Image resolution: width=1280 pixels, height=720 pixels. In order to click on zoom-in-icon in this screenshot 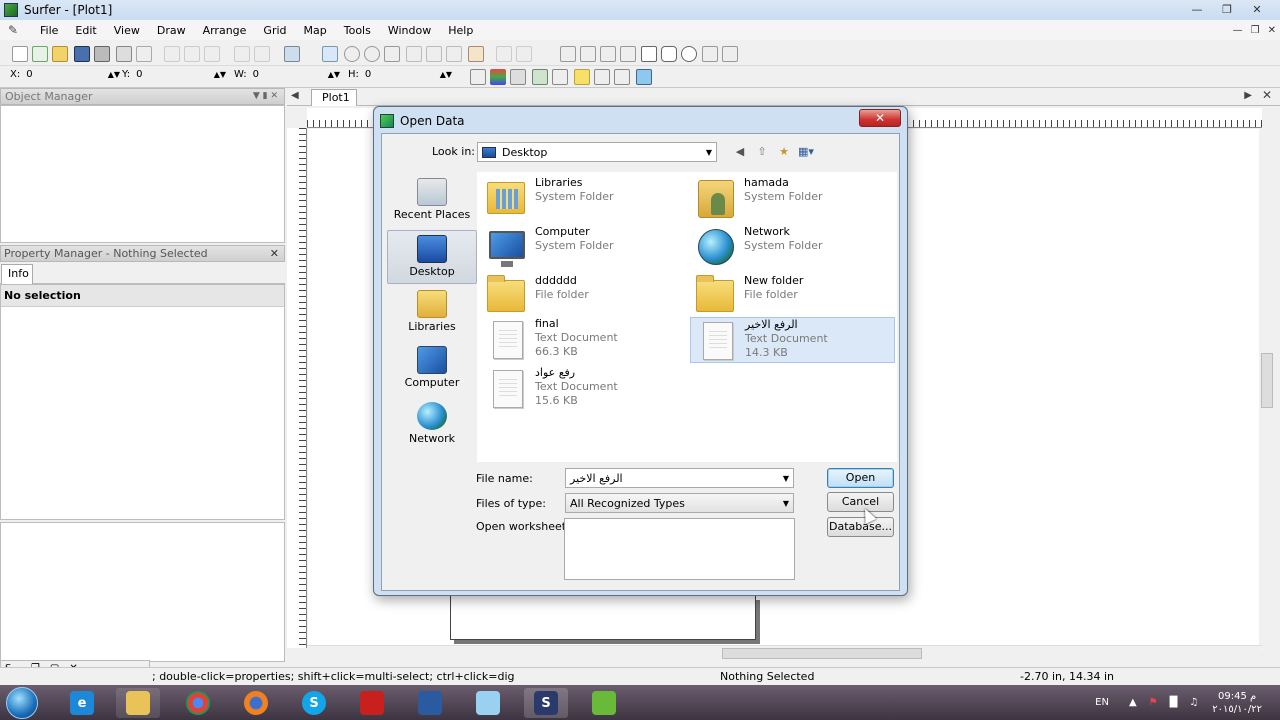, I will do `click(352, 54)`.